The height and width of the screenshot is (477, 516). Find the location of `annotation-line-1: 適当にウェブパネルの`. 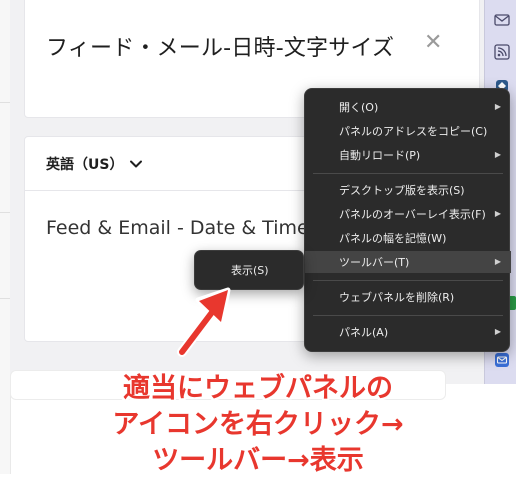

annotation-line-1: 適当にウェブパネルの is located at coordinates (258, 388).